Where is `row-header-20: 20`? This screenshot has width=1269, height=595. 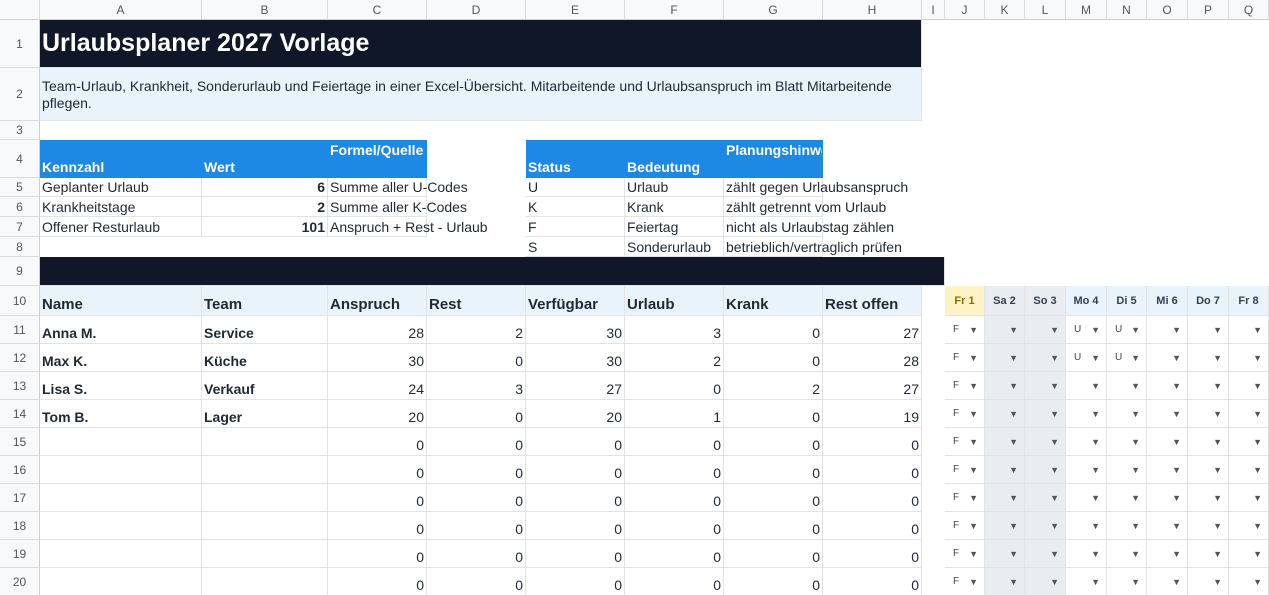
row-header-20: 20 is located at coordinates (20, 581).